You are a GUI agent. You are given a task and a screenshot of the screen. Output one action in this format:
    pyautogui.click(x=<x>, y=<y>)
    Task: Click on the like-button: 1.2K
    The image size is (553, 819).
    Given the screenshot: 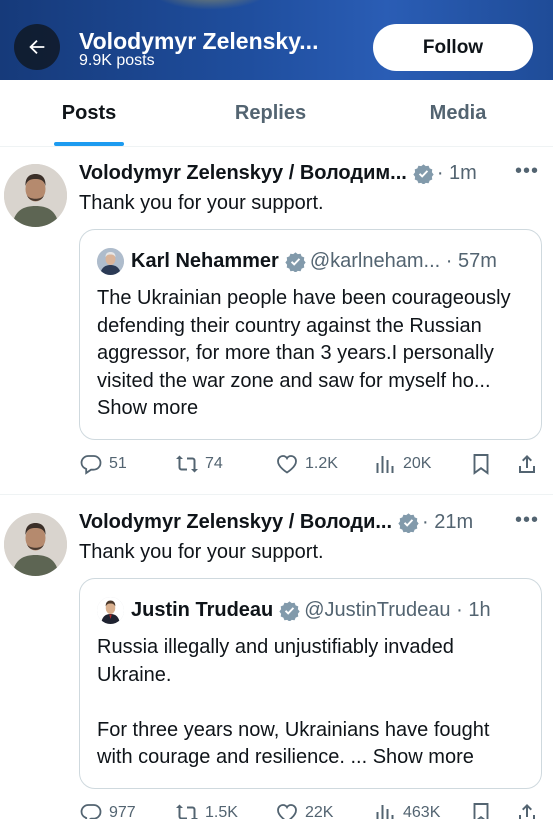 What is the action you would take?
    pyautogui.click(x=306, y=464)
    